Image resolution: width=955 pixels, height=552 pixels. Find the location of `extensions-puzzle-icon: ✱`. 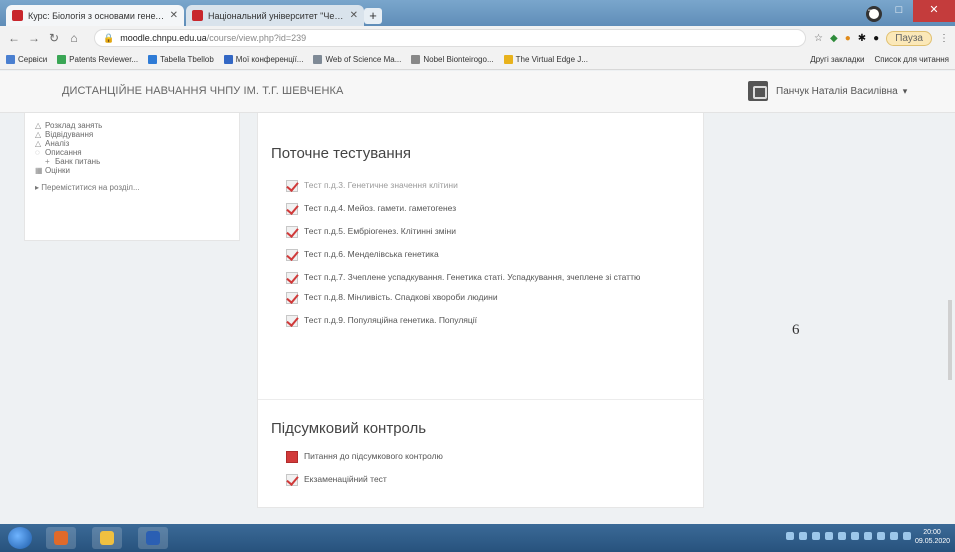

extensions-puzzle-icon: ✱ is located at coordinates (862, 38).